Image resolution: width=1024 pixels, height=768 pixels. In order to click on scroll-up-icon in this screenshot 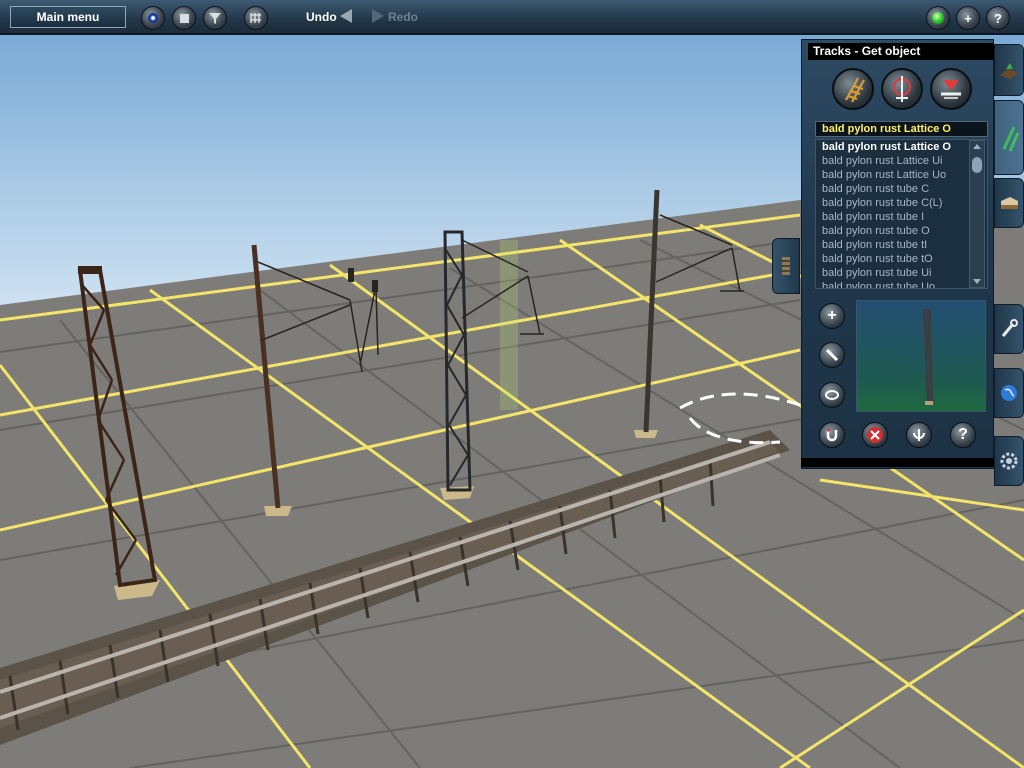, I will do `click(977, 146)`.